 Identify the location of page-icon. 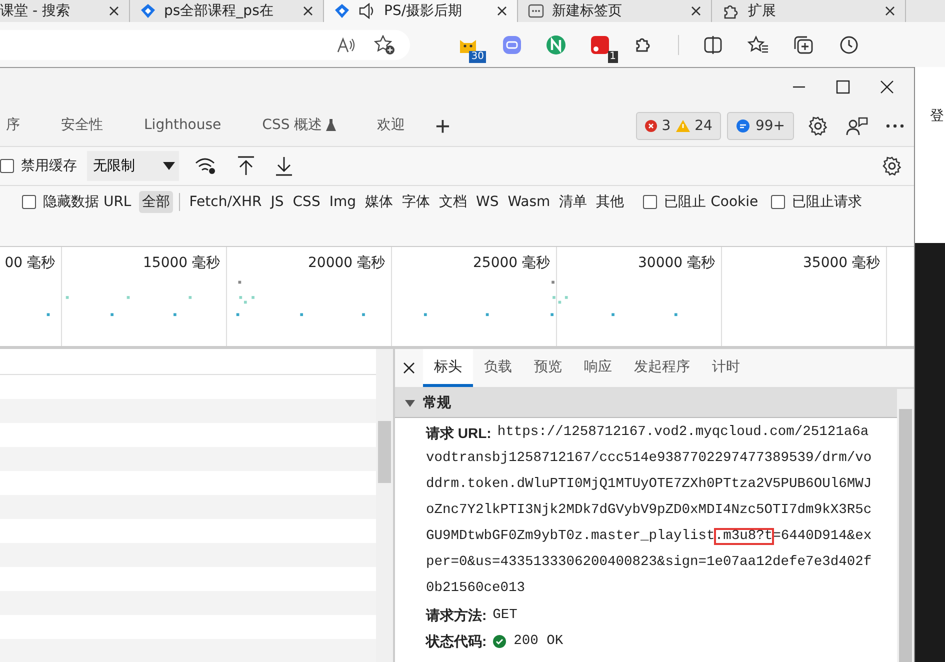
(536, 11).